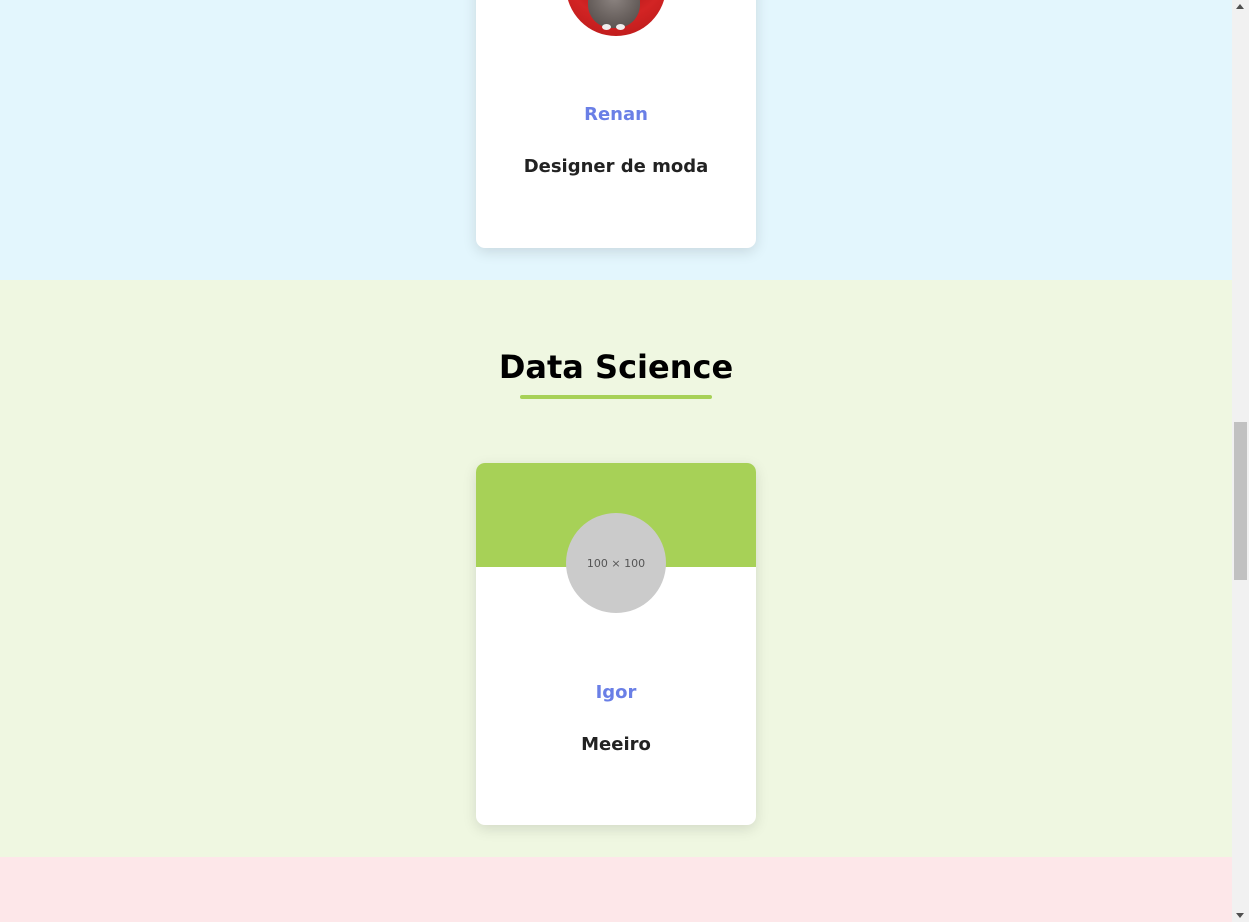 The height and width of the screenshot is (922, 1249). I want to click on member-role: Designer de moda, so click(616, 166).